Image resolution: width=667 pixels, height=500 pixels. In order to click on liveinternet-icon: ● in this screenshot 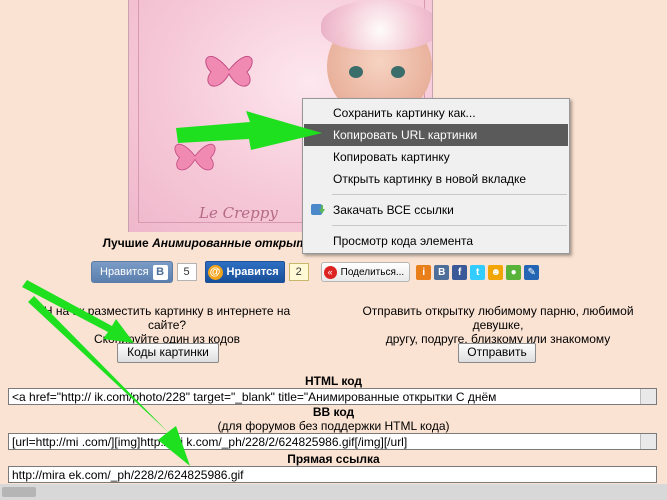, I will do `click(514, 272)`.